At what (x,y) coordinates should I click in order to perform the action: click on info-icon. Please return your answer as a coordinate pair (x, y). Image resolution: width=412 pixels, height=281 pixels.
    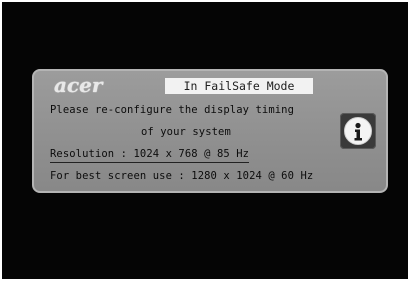
    Looking at the image, I should click on (358, 131).